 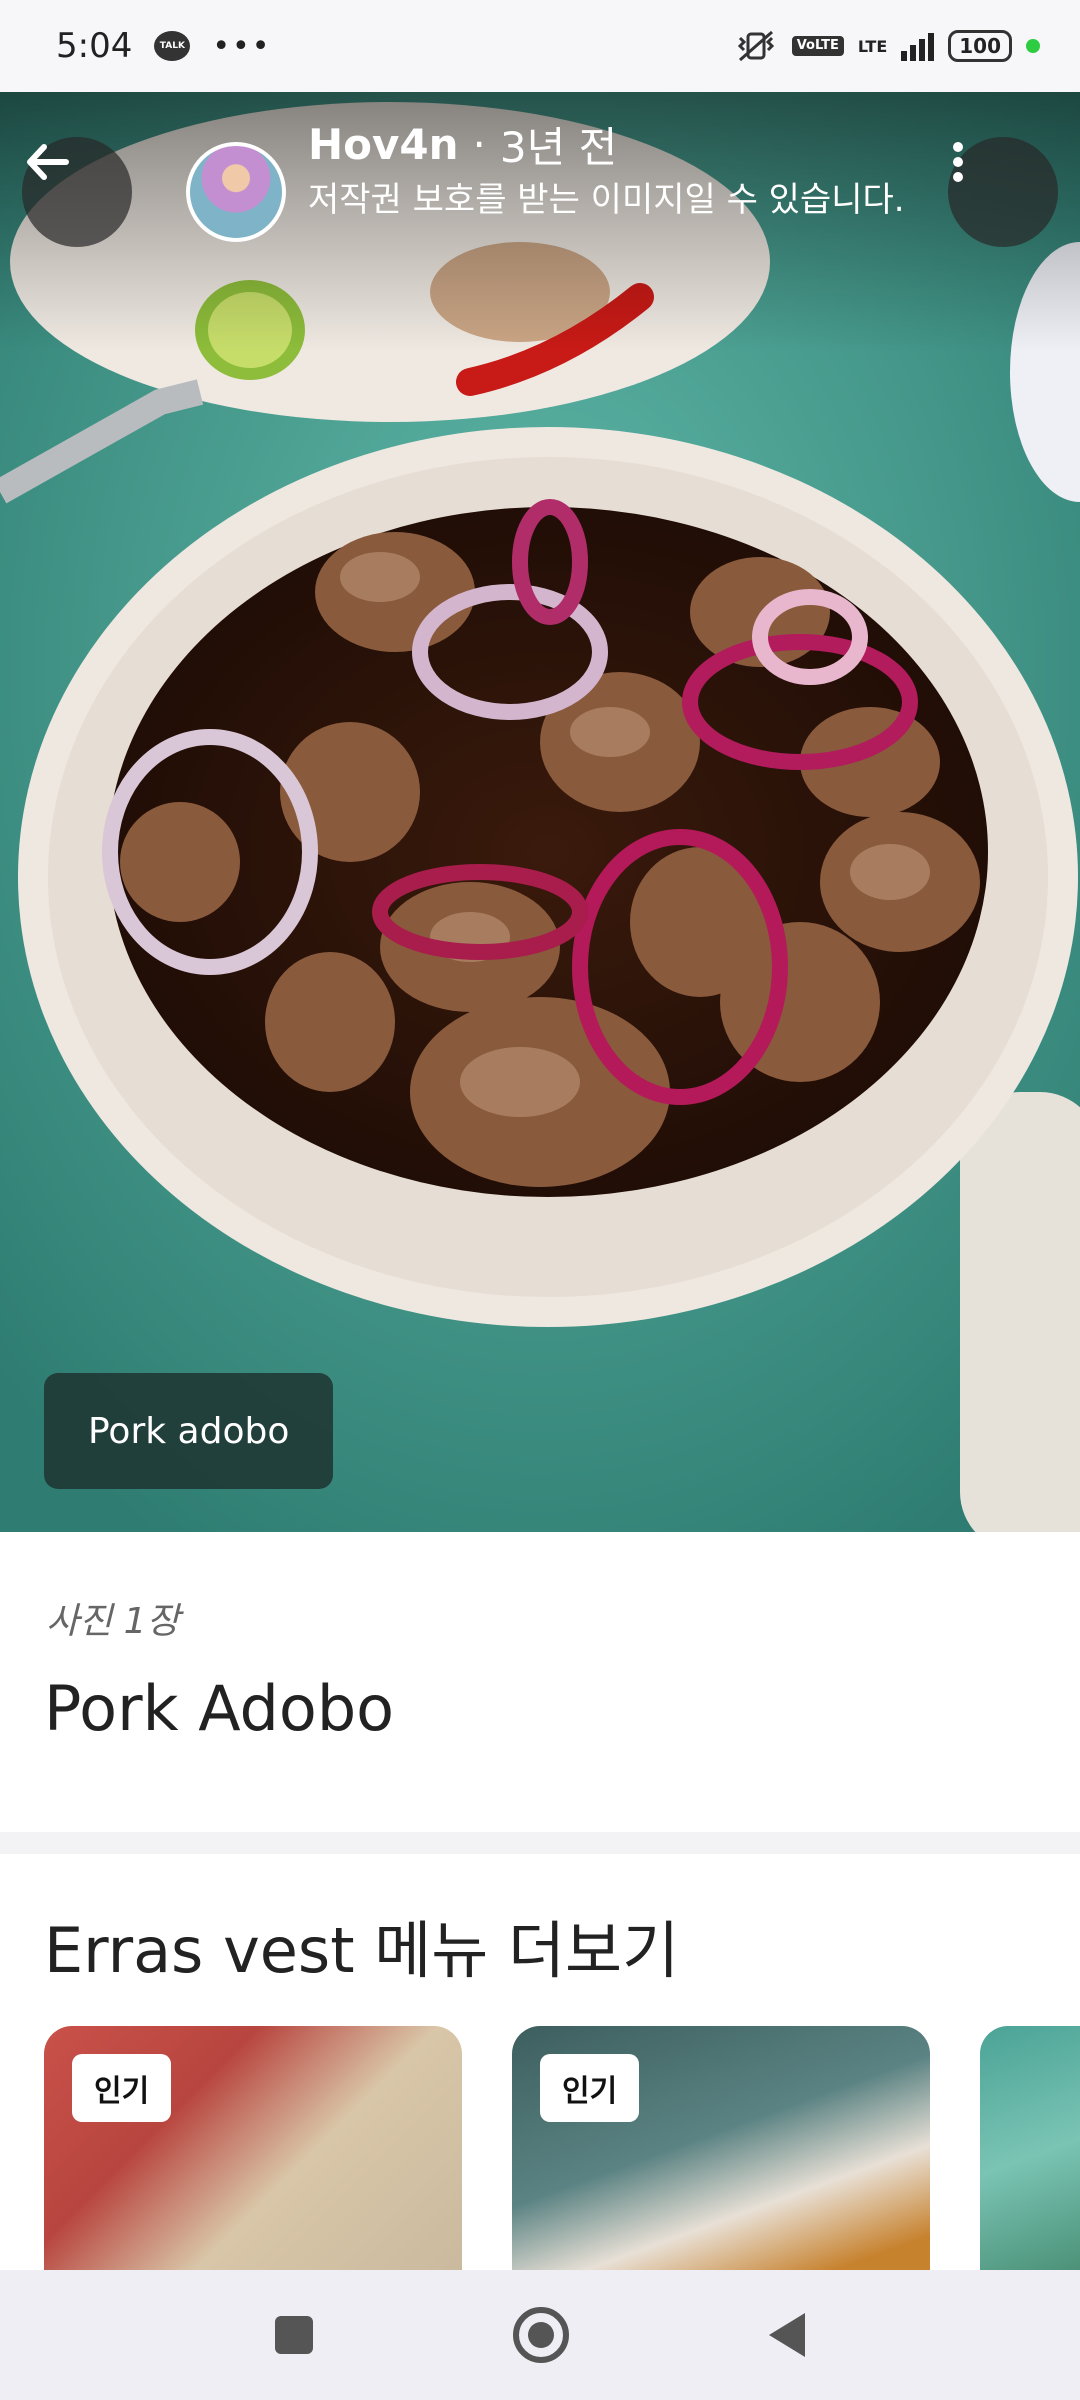 I want to click on lte-label: LTE, so click(x=872, y=46).